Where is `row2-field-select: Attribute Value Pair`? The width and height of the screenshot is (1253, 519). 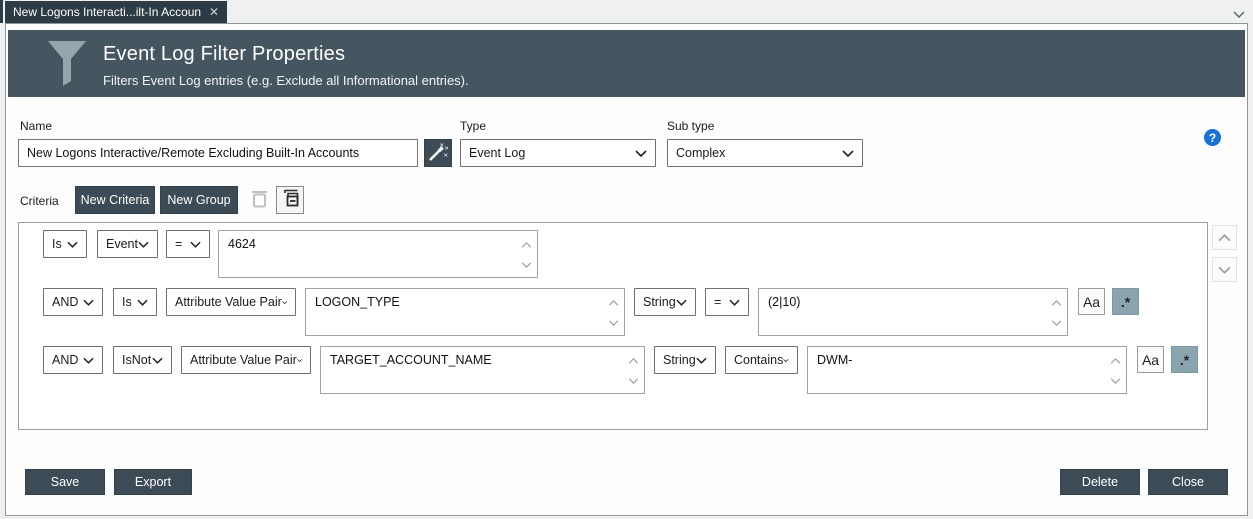 row2-field-select: Attribute Value Pair is located at coordinates (231, 302).